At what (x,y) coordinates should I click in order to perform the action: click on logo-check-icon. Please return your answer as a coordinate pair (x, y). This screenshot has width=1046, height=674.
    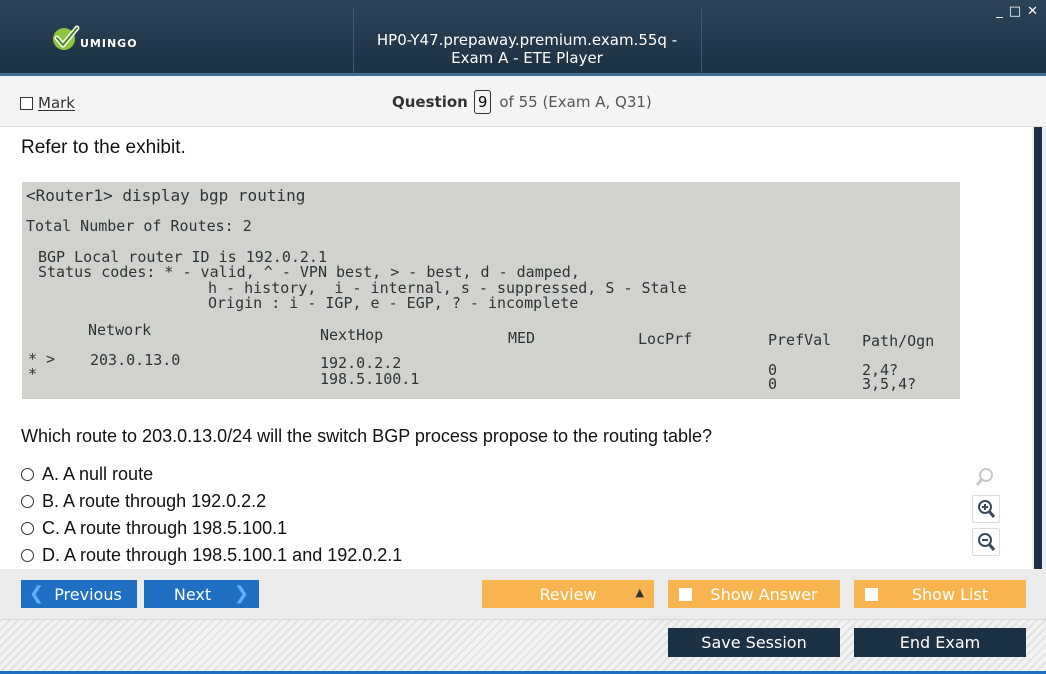
    Looking at the image, I should click on (66, 37).